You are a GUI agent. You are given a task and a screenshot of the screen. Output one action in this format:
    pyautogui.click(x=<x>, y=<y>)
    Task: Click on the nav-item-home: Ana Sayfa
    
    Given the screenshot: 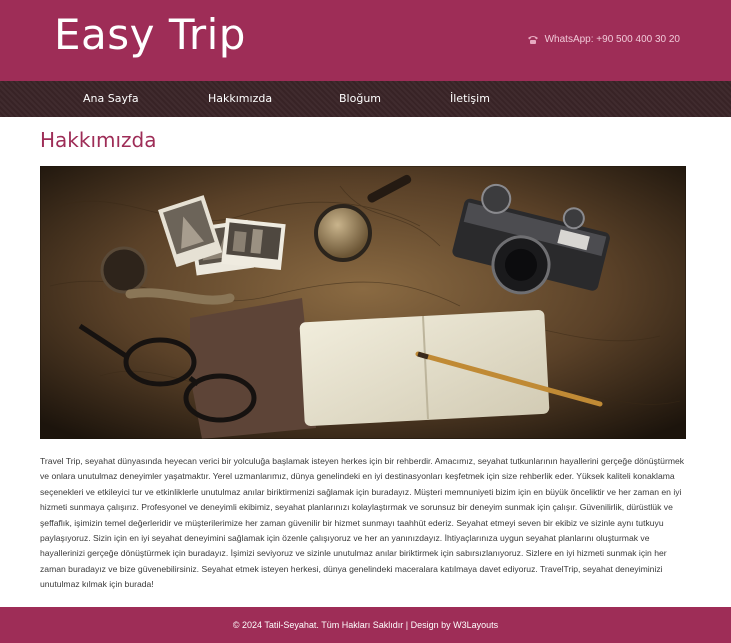 What is the action you would take?
    pyautogui.click(x=111, y=98)
    